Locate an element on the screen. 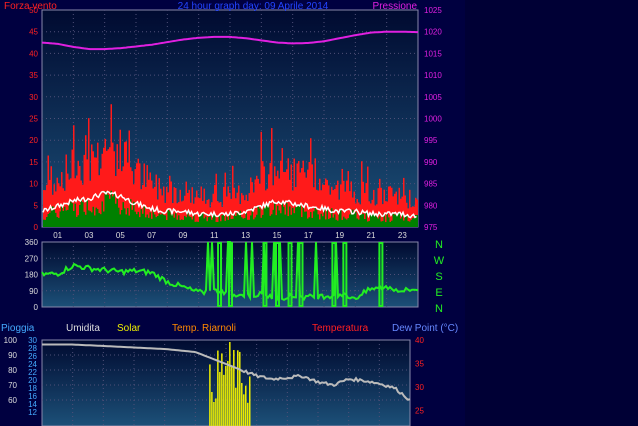 This screenshot has width=638, height=426. compass-labels: NWSEN is located at coordinates (439, 277).